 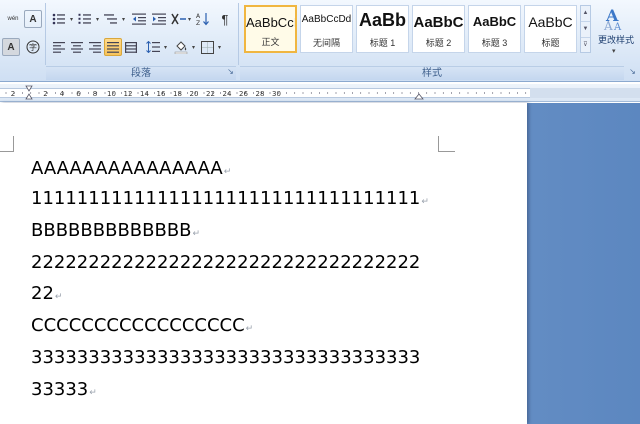 I want to click on character-border-button: A, so click(x=33, y=19).